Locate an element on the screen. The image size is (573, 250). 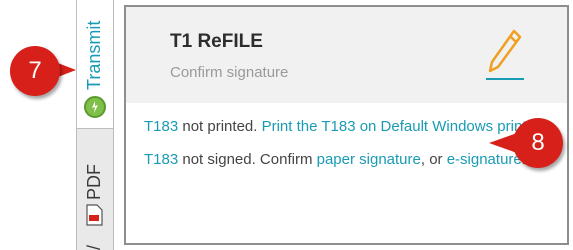
callout-7-badge: 7 is located at coordinates (35, 71).